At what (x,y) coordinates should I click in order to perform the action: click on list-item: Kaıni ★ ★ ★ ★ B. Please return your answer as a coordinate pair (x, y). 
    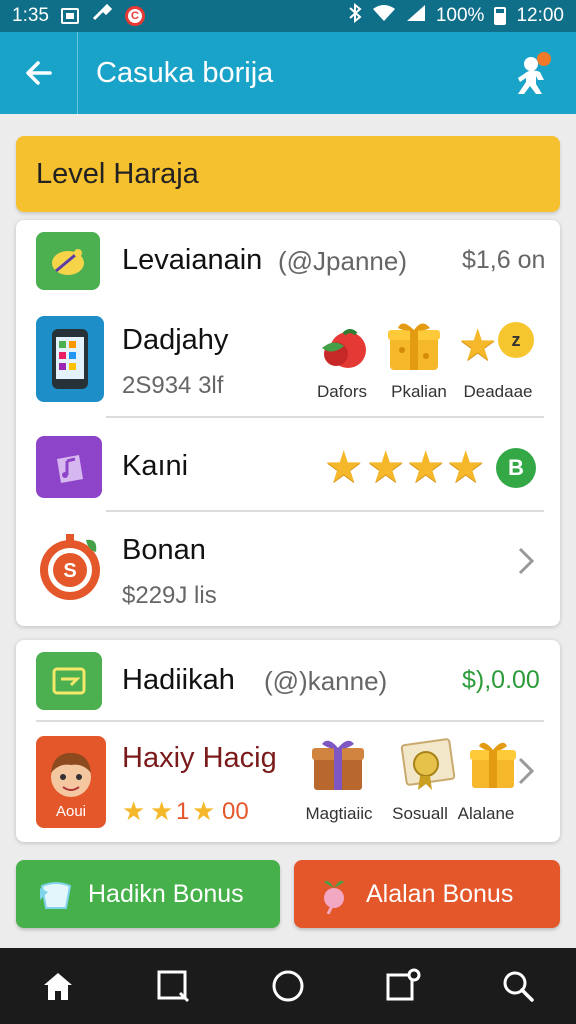
    Looking at the image, I should click on (288, 467).